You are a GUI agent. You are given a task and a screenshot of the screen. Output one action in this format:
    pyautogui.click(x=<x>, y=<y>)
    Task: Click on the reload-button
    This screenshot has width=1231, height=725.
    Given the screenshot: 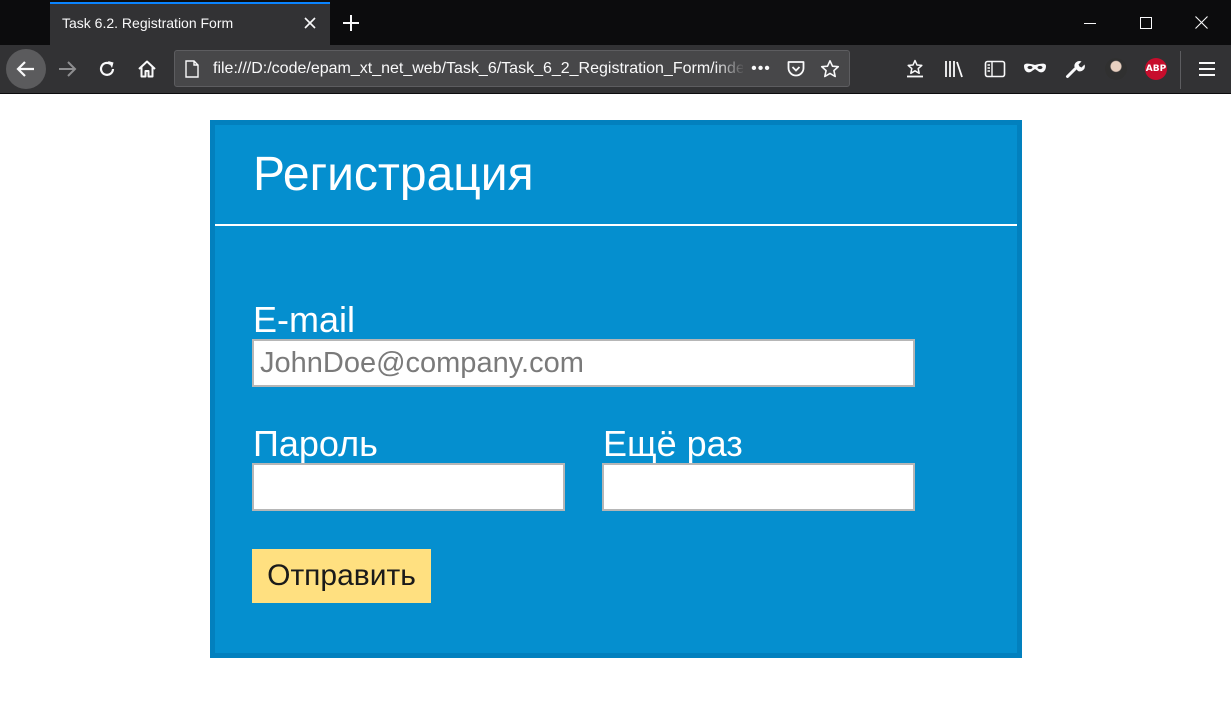 What is the action you would take?
    pyautogui.click(x=107, y=69)
    